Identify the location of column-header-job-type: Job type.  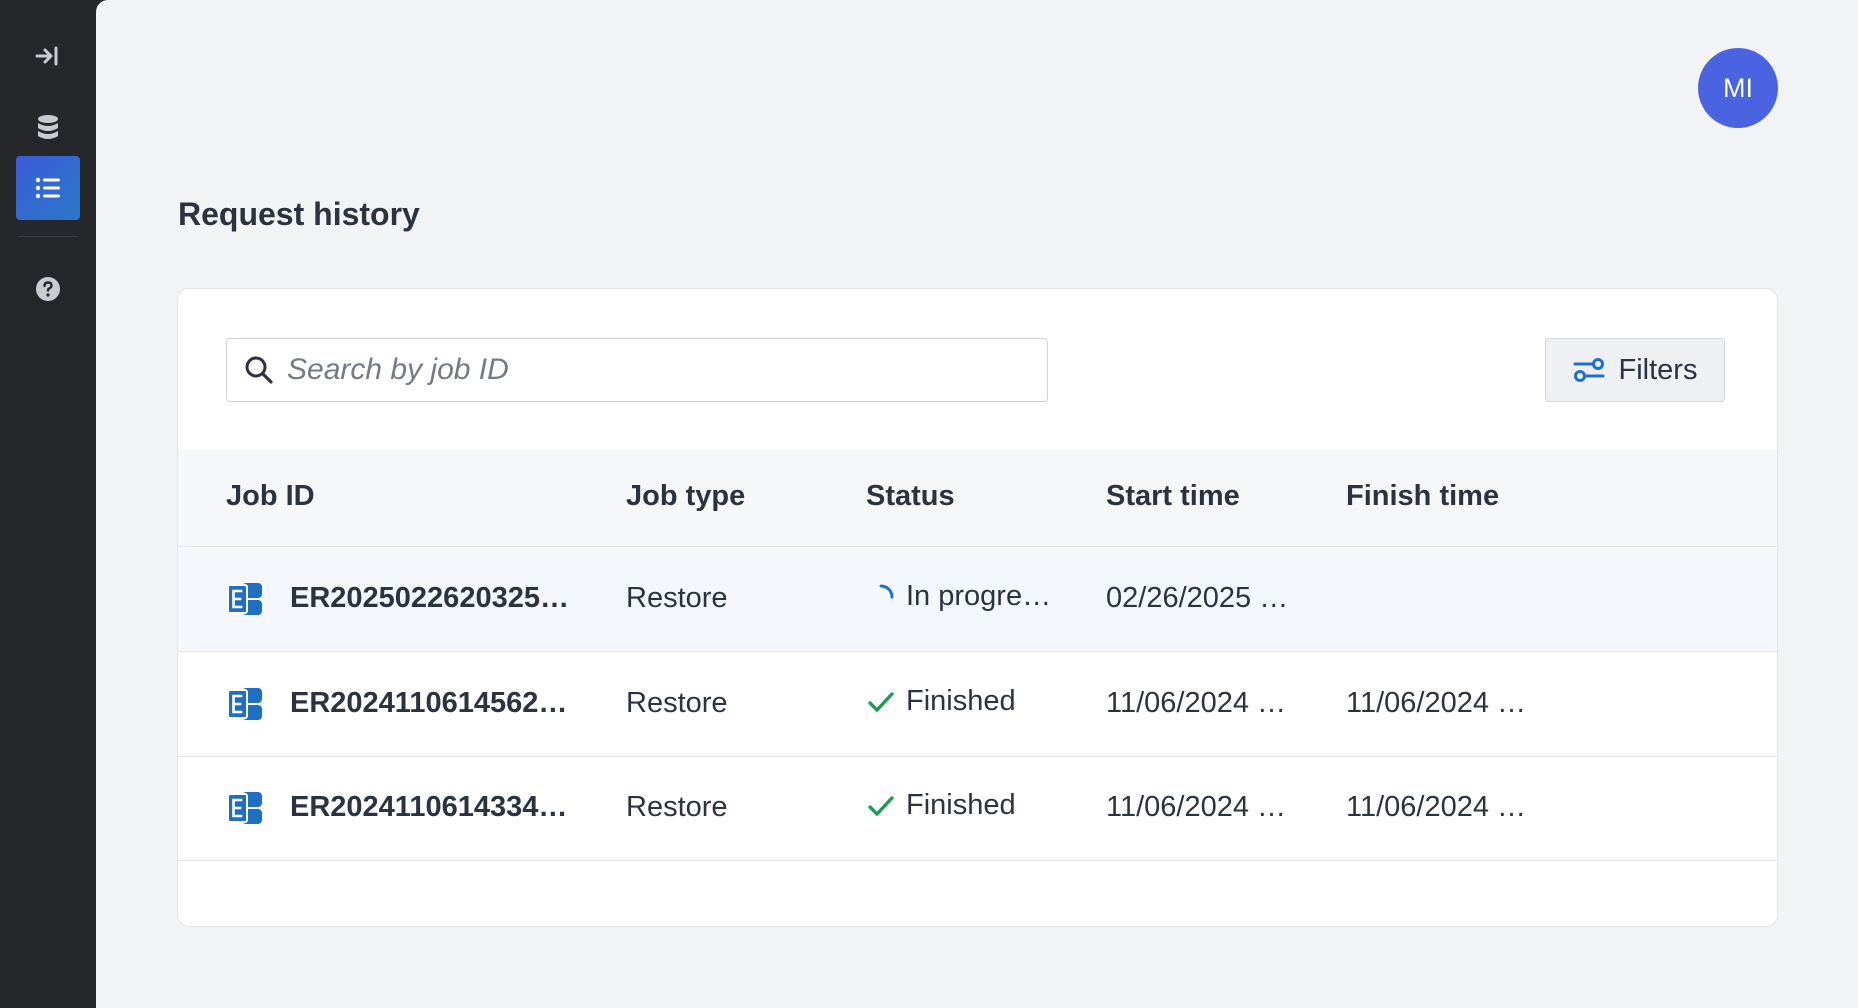
(685, 496).